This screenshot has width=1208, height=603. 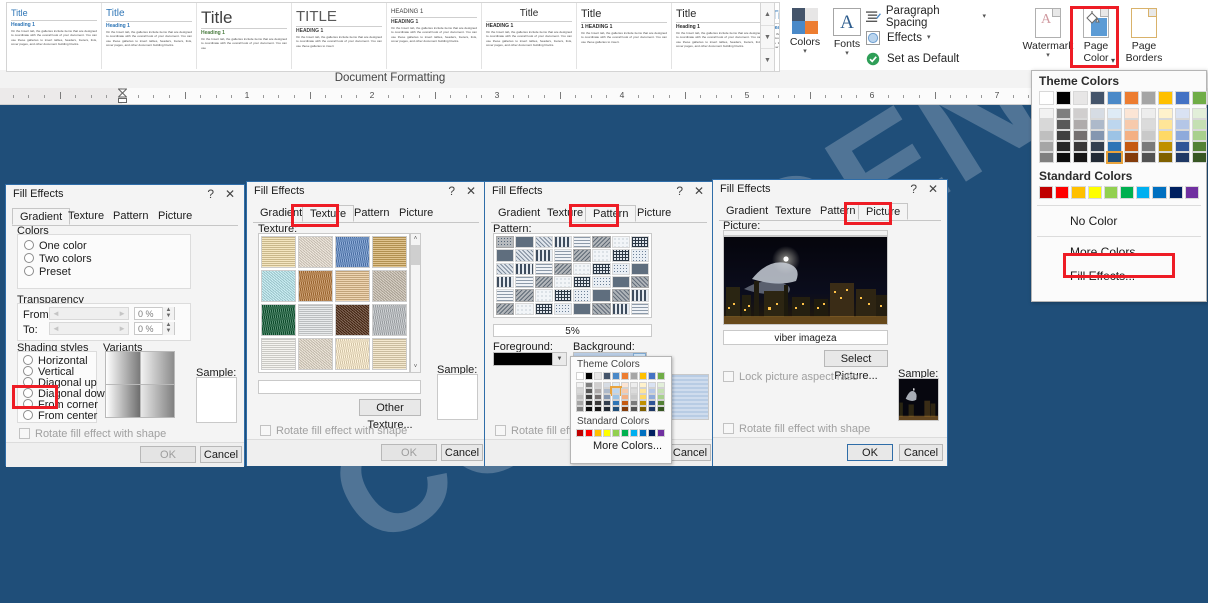 I want to click on tab-gradient: Gradient, so click(x=747, y=211).